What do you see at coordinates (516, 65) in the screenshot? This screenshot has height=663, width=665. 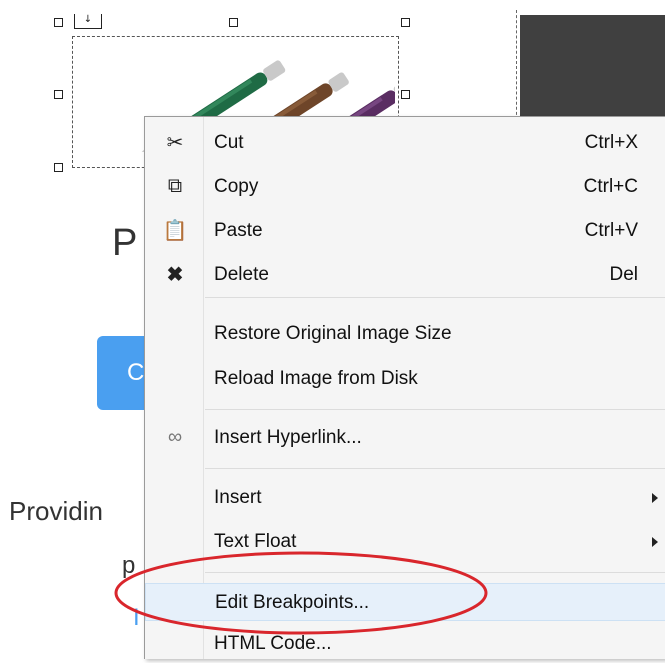 I see `column-divider` at bounding box center [516, 65].